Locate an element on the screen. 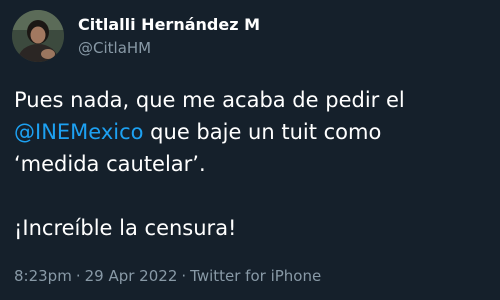  mention-link: @INEMexico is located at coordinates (79, 132).